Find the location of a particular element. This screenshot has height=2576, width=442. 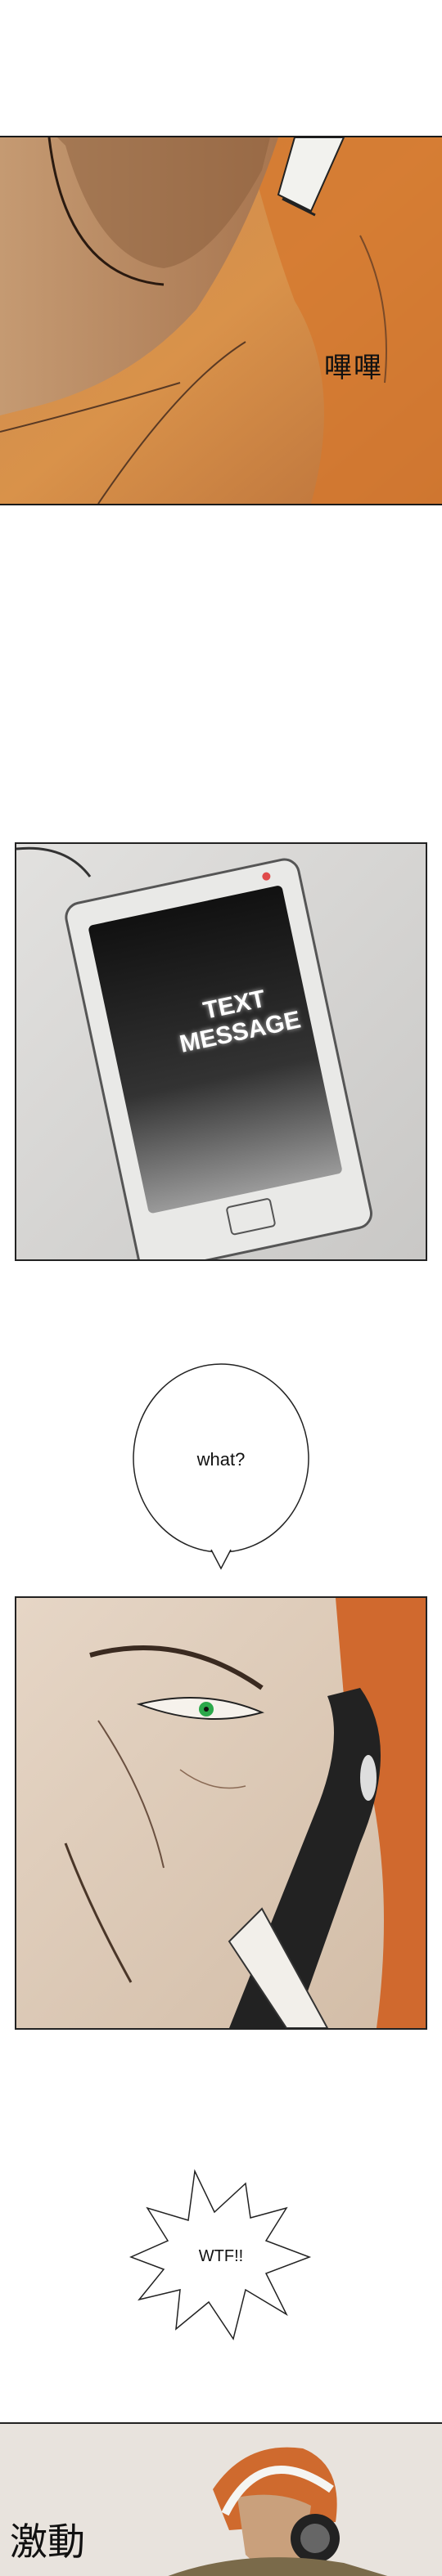

shout-bubble-shape is located at coordinates (221, 2254).